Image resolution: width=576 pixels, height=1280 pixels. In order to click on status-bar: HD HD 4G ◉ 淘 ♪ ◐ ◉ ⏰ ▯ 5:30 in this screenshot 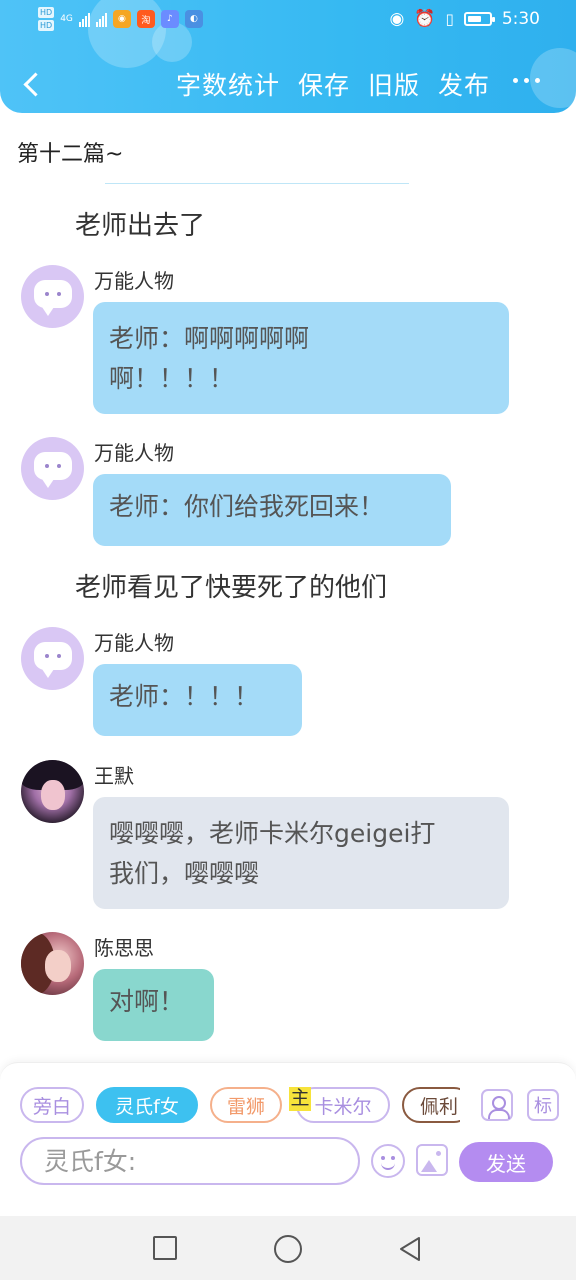, I will do `click(289, 19)`.